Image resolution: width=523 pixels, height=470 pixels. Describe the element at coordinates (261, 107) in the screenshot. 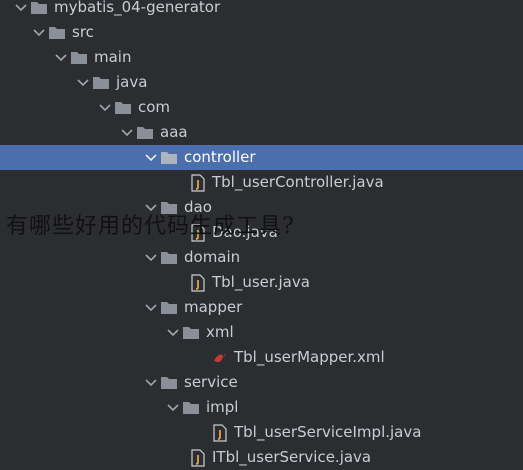

I see `tree-row-com: com` at that location.